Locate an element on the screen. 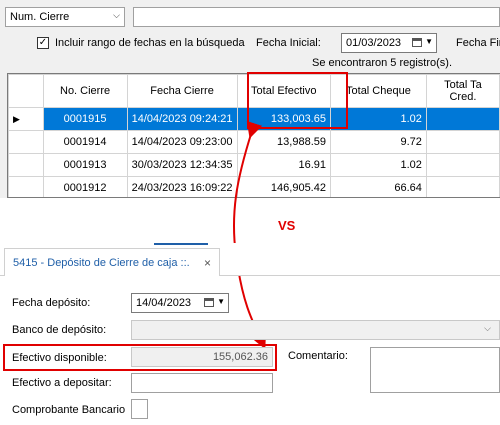 Image resolution: width=500 pixels, height=425 pixels. close-icon: × is located at coordinates (207, 263).